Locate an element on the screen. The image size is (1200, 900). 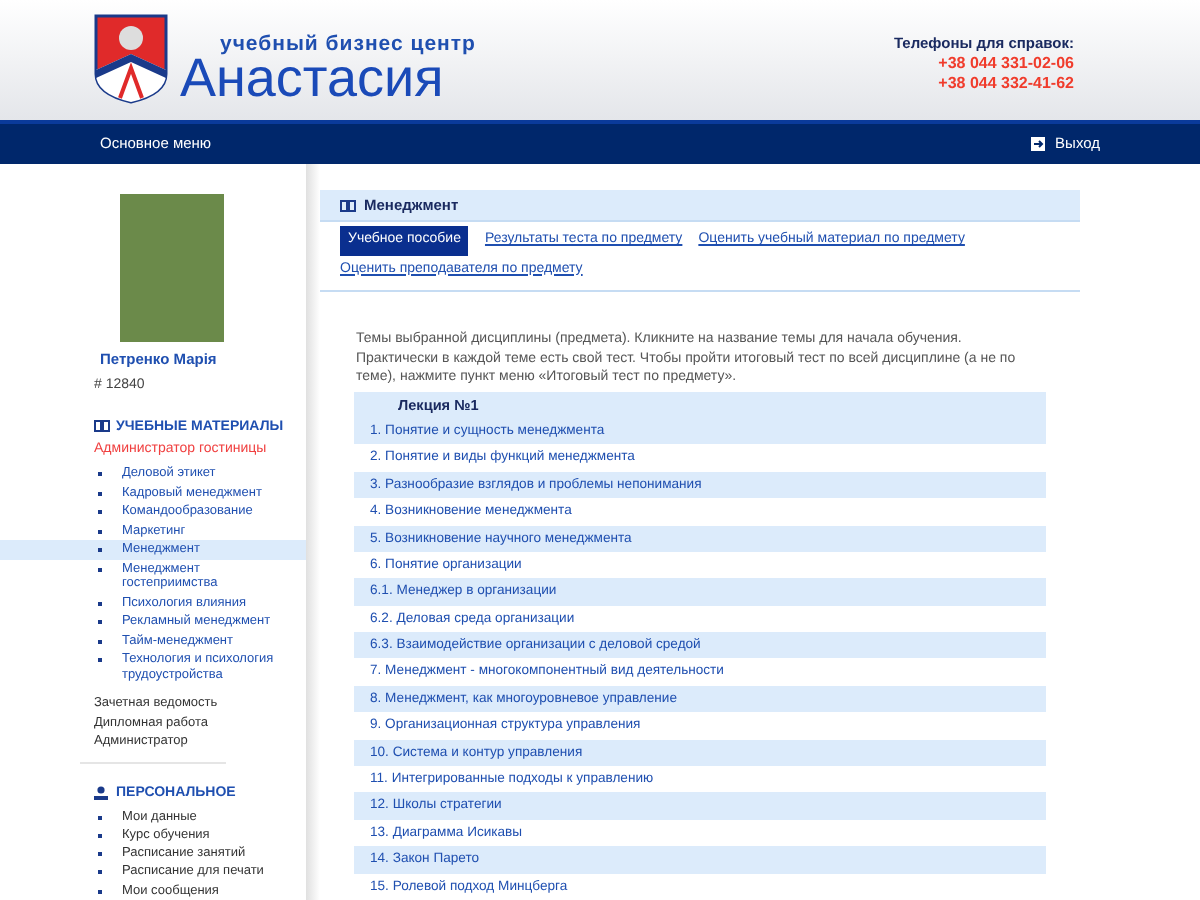
exit-icon is located at coordinates (1037, 144).